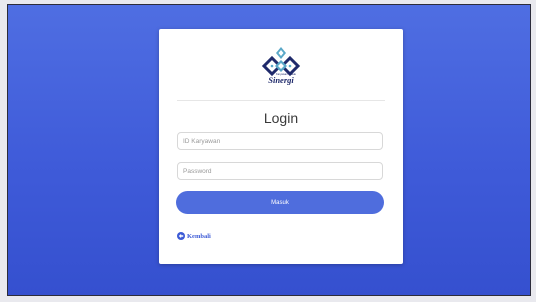 Image resolution: width=536 pixels, height=302 pixels. Describe the element at coordinates (281, 80) in the screenshot. I see `logo-wordmark: Sinergi` at that location.